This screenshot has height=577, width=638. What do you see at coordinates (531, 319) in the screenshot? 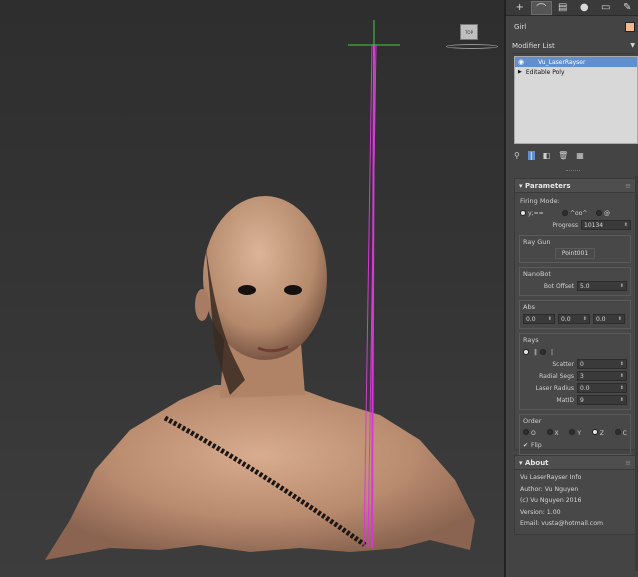
I see `abs-x-value: 0.0` at bounding box center [531, 319].